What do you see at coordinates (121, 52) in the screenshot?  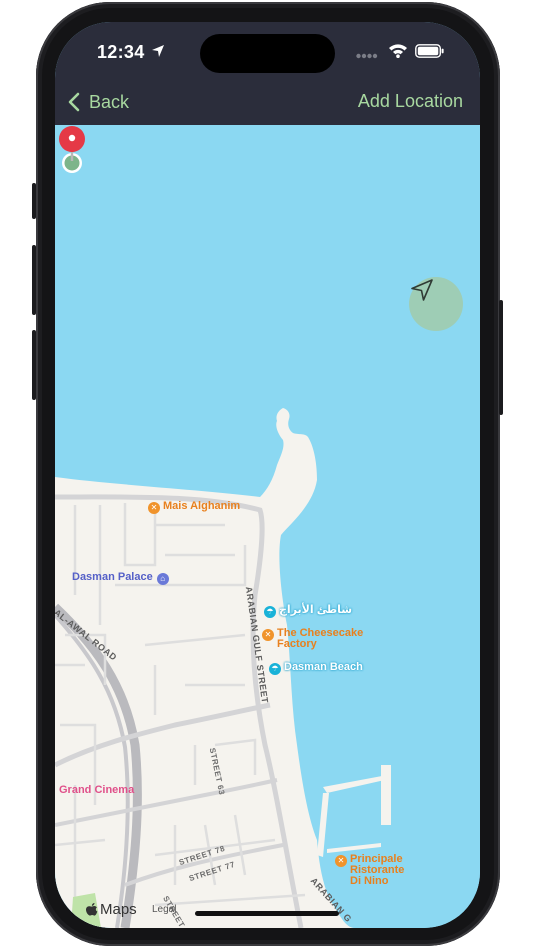 I see `status-time: 12:34` at bounding box center [121, 52].